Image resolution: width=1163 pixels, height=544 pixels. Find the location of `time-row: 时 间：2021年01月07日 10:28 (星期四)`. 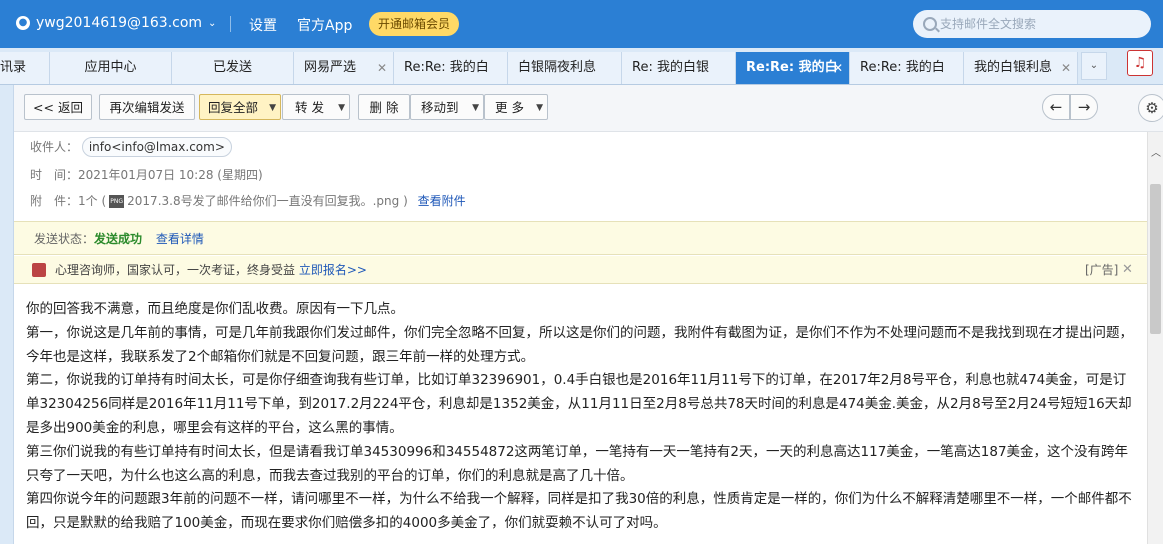

time-row: 时 间：2021年01月07日 10:28 (星期四) is located at coordinates (146, 175).